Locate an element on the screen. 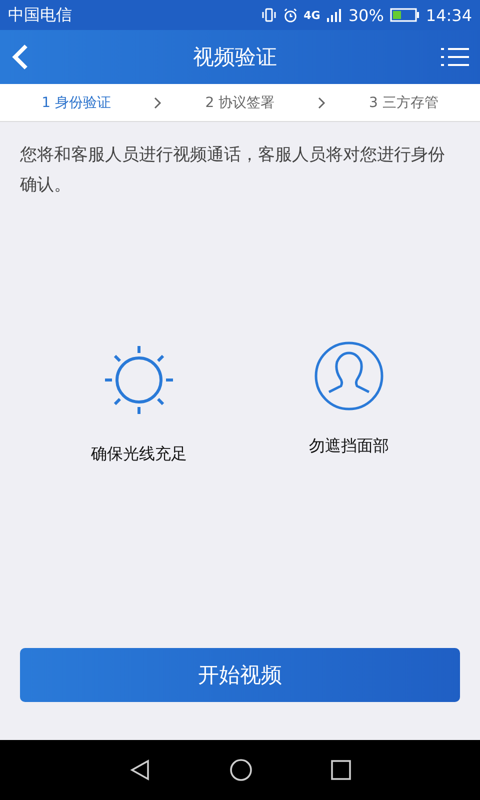  step-tab: 3 三方存管 is located at coordinates (403, 103).